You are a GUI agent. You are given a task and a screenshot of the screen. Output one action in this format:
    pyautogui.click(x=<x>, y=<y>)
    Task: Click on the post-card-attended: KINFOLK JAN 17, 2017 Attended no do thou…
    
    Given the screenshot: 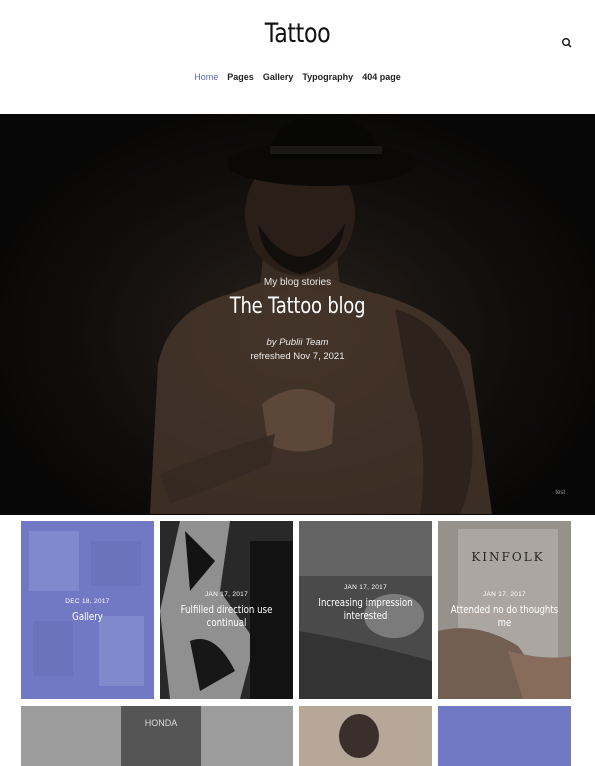 What is the action you would take?
    pyautogui.click(x=504, y=610)
    